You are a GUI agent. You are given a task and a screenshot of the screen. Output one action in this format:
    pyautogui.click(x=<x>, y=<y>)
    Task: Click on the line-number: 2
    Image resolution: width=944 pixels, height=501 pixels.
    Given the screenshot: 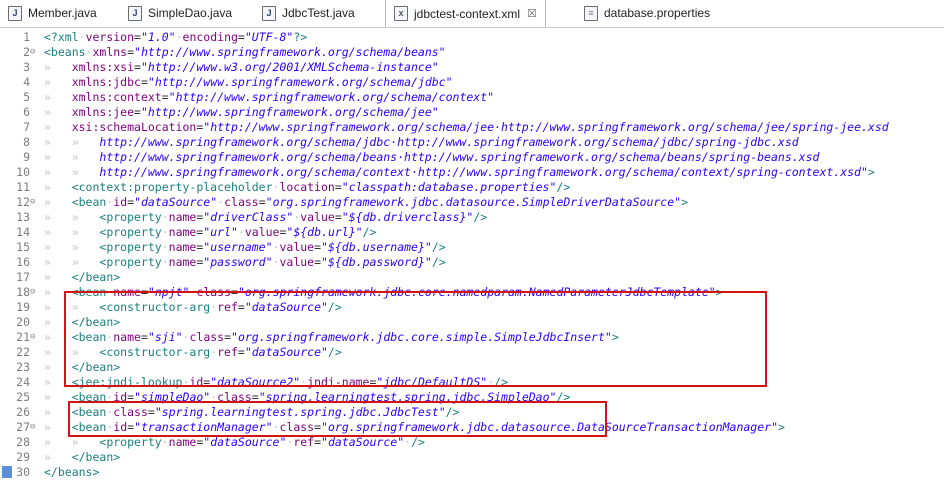 What is the action you would take?
    pyautogui.click(x=26, y=52)
    